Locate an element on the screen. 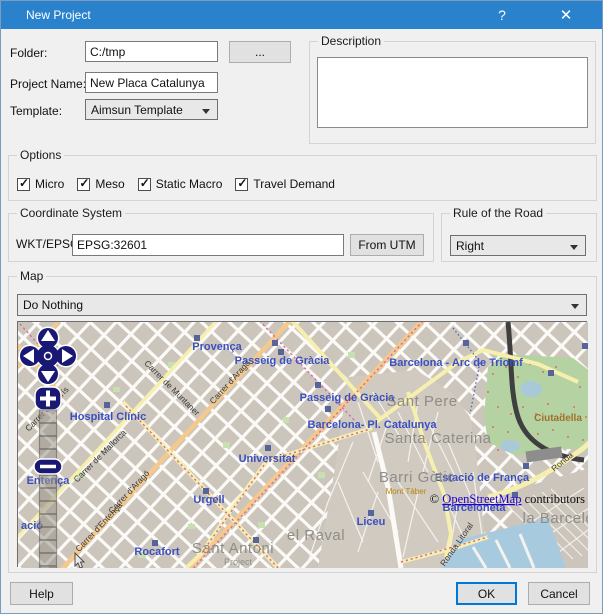  map-label: Urgell is located at coordinates (208, 500).